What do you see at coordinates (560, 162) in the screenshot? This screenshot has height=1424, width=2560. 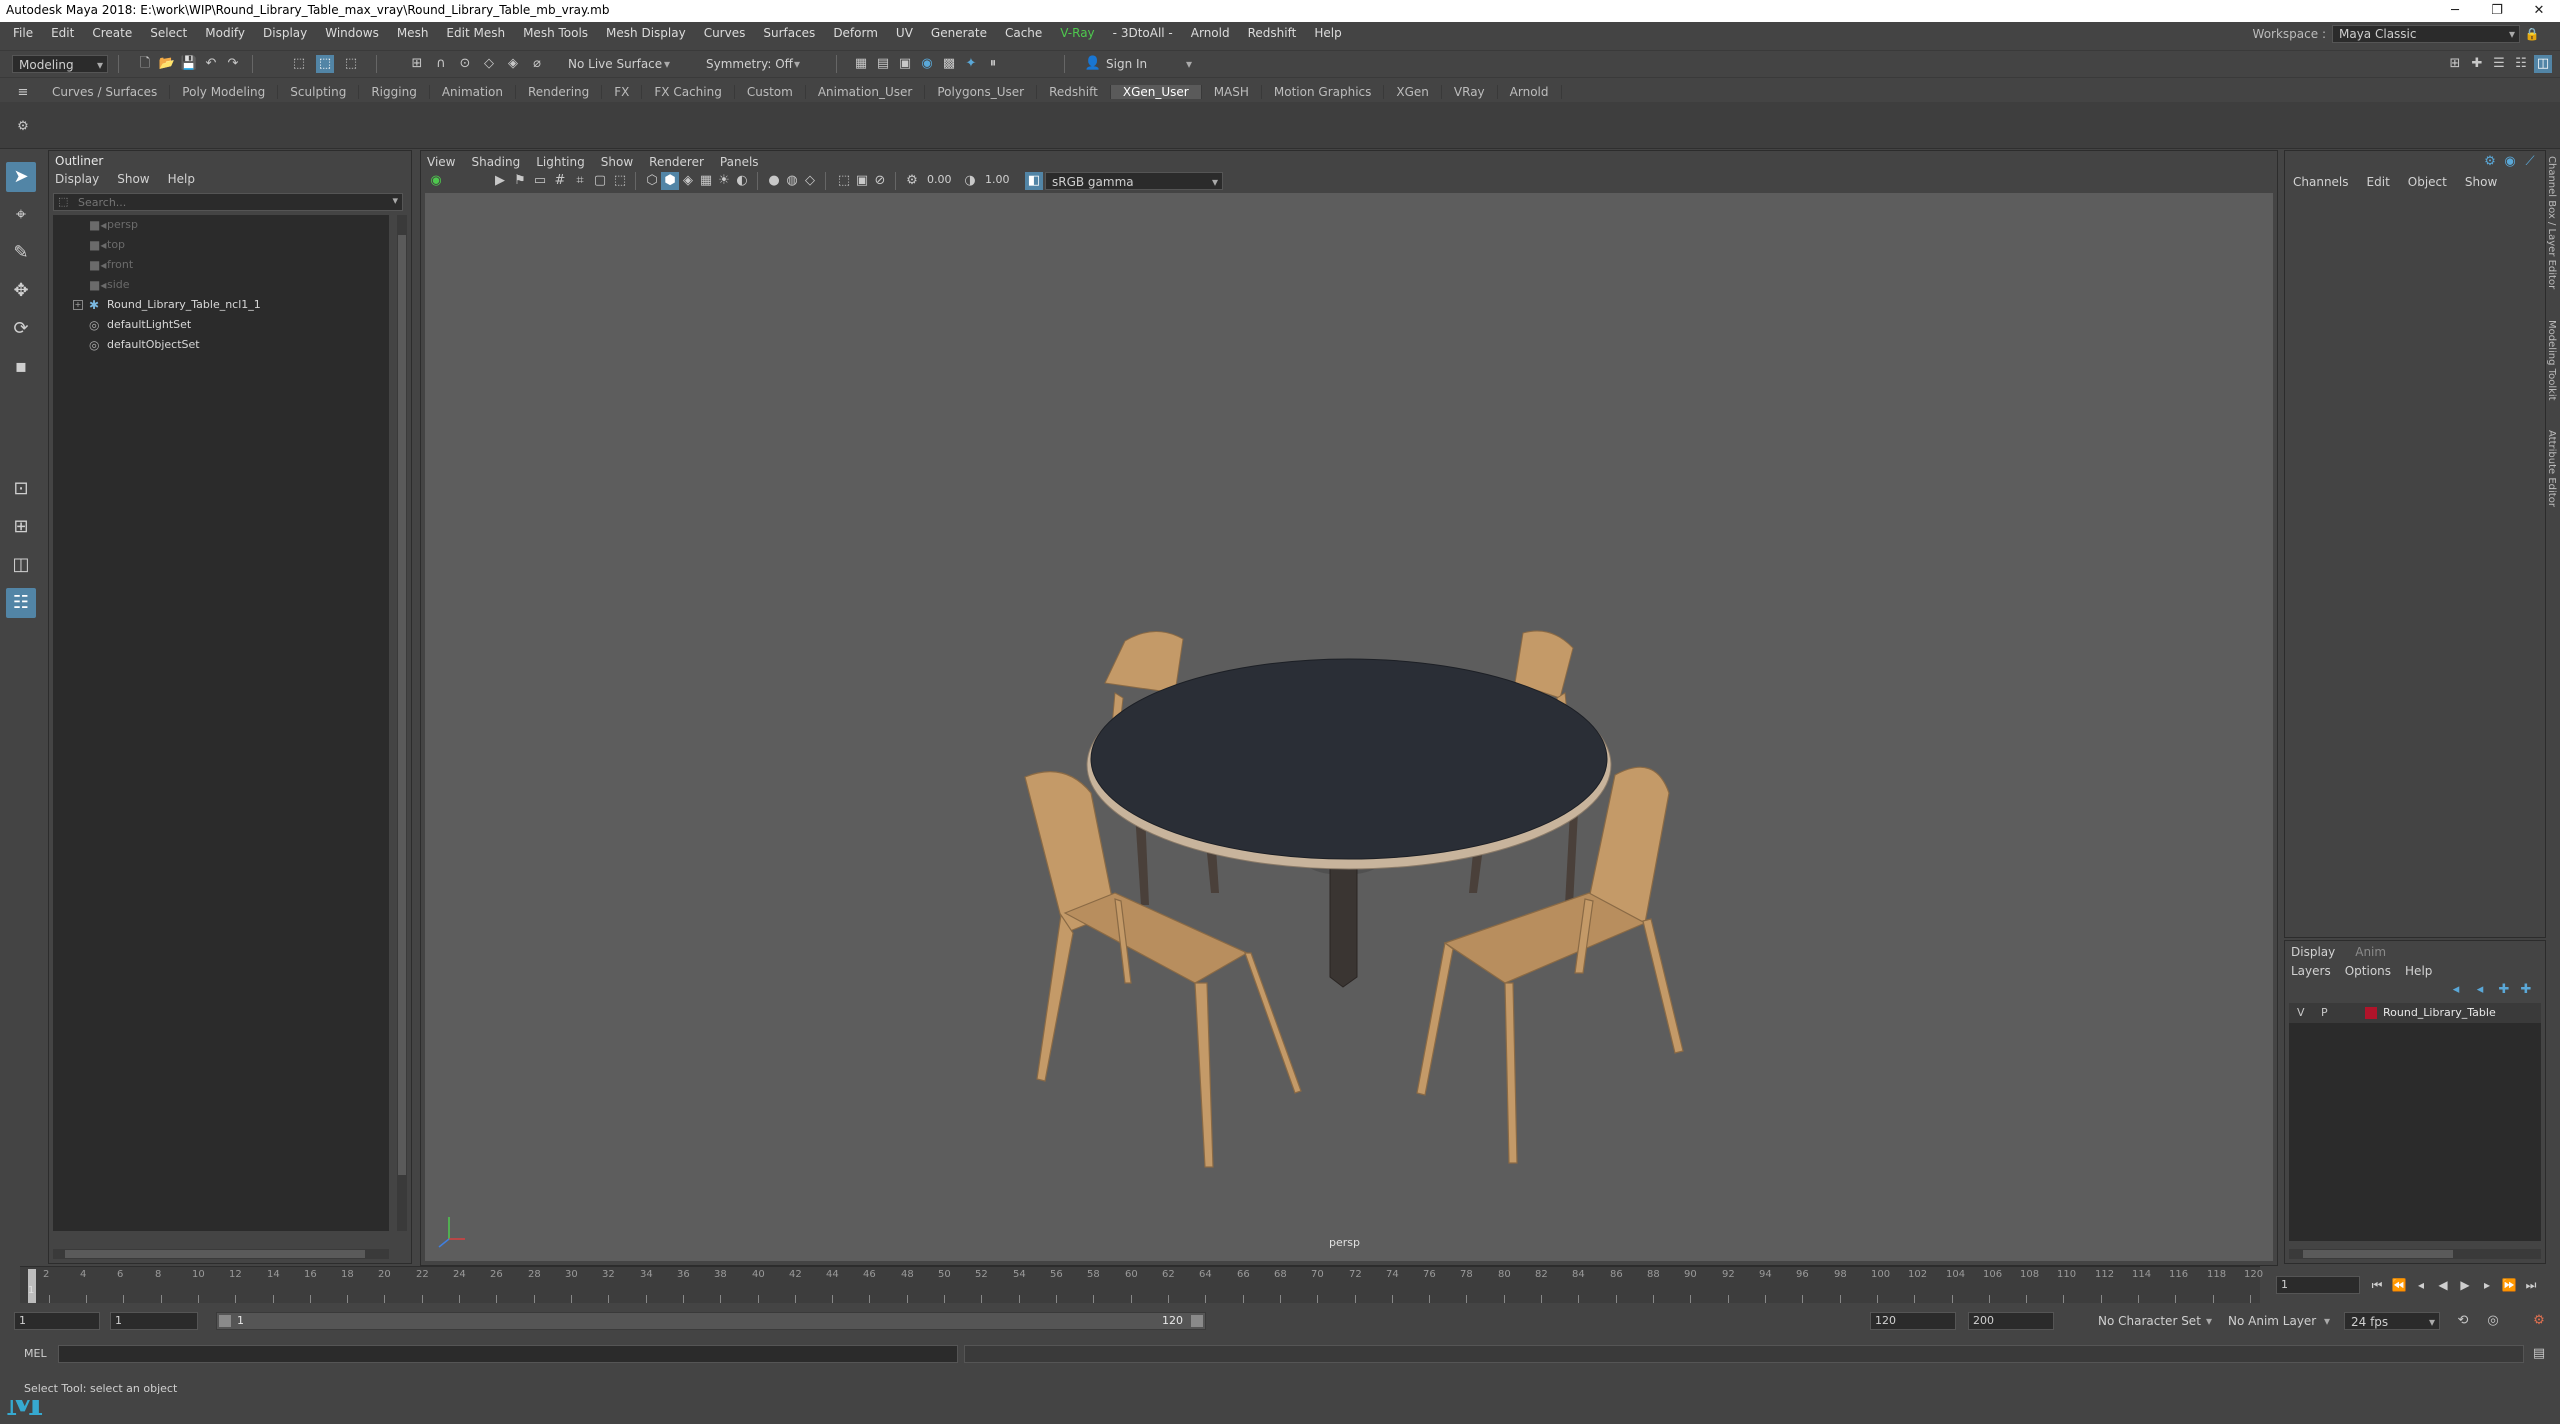 I see `viewport-menu-lighting: Lighting` at bounding box center [560, 162].